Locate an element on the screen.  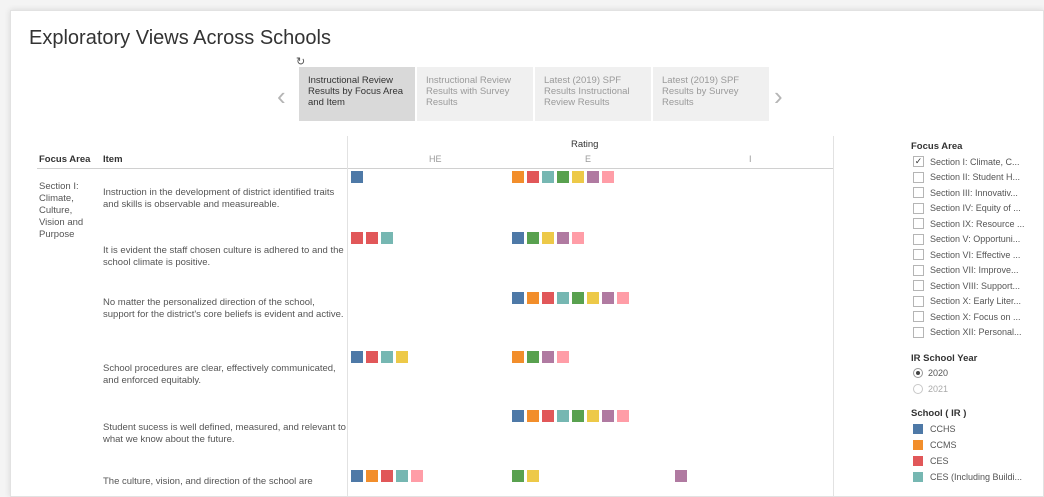
year-option-2021: 2021 is located at coordinates (930, 389).